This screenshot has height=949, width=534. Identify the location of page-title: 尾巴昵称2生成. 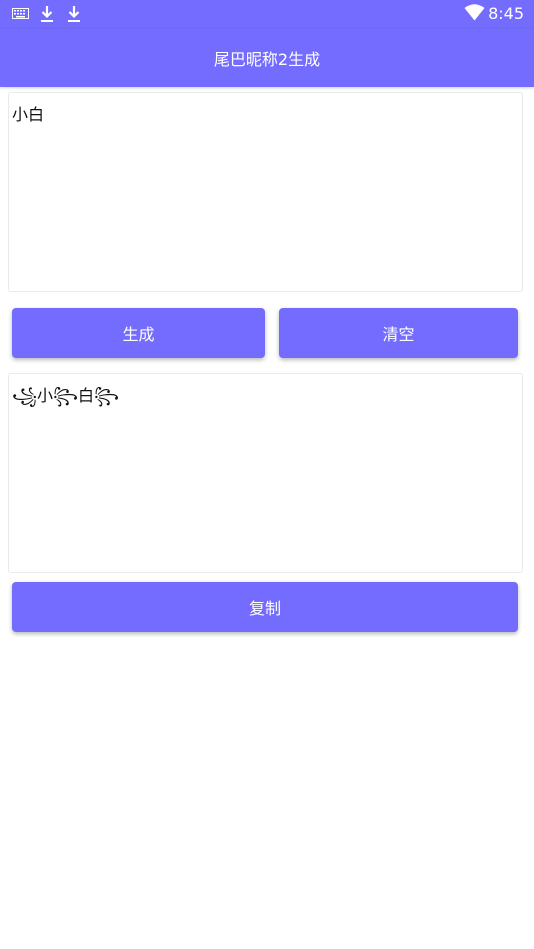
(267, 59).